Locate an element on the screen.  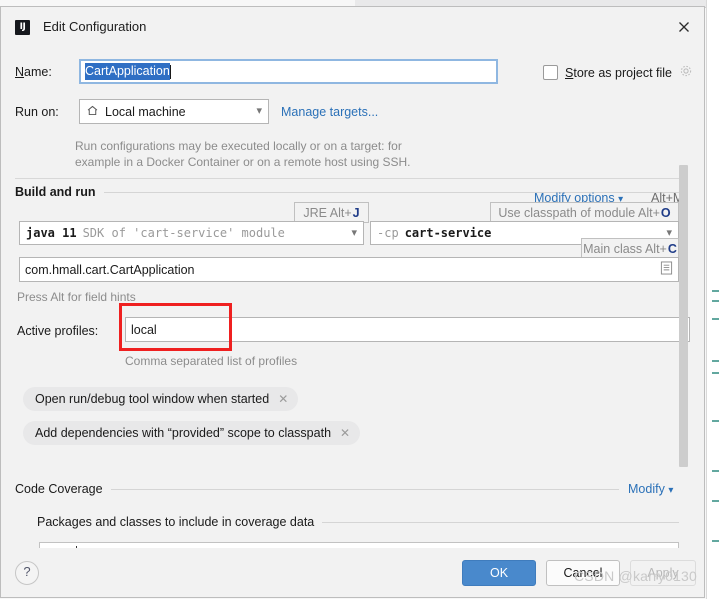
jre-combobox: java 11 SDK of 'cart-service' module ▾ is located at coordinates (191, 233).